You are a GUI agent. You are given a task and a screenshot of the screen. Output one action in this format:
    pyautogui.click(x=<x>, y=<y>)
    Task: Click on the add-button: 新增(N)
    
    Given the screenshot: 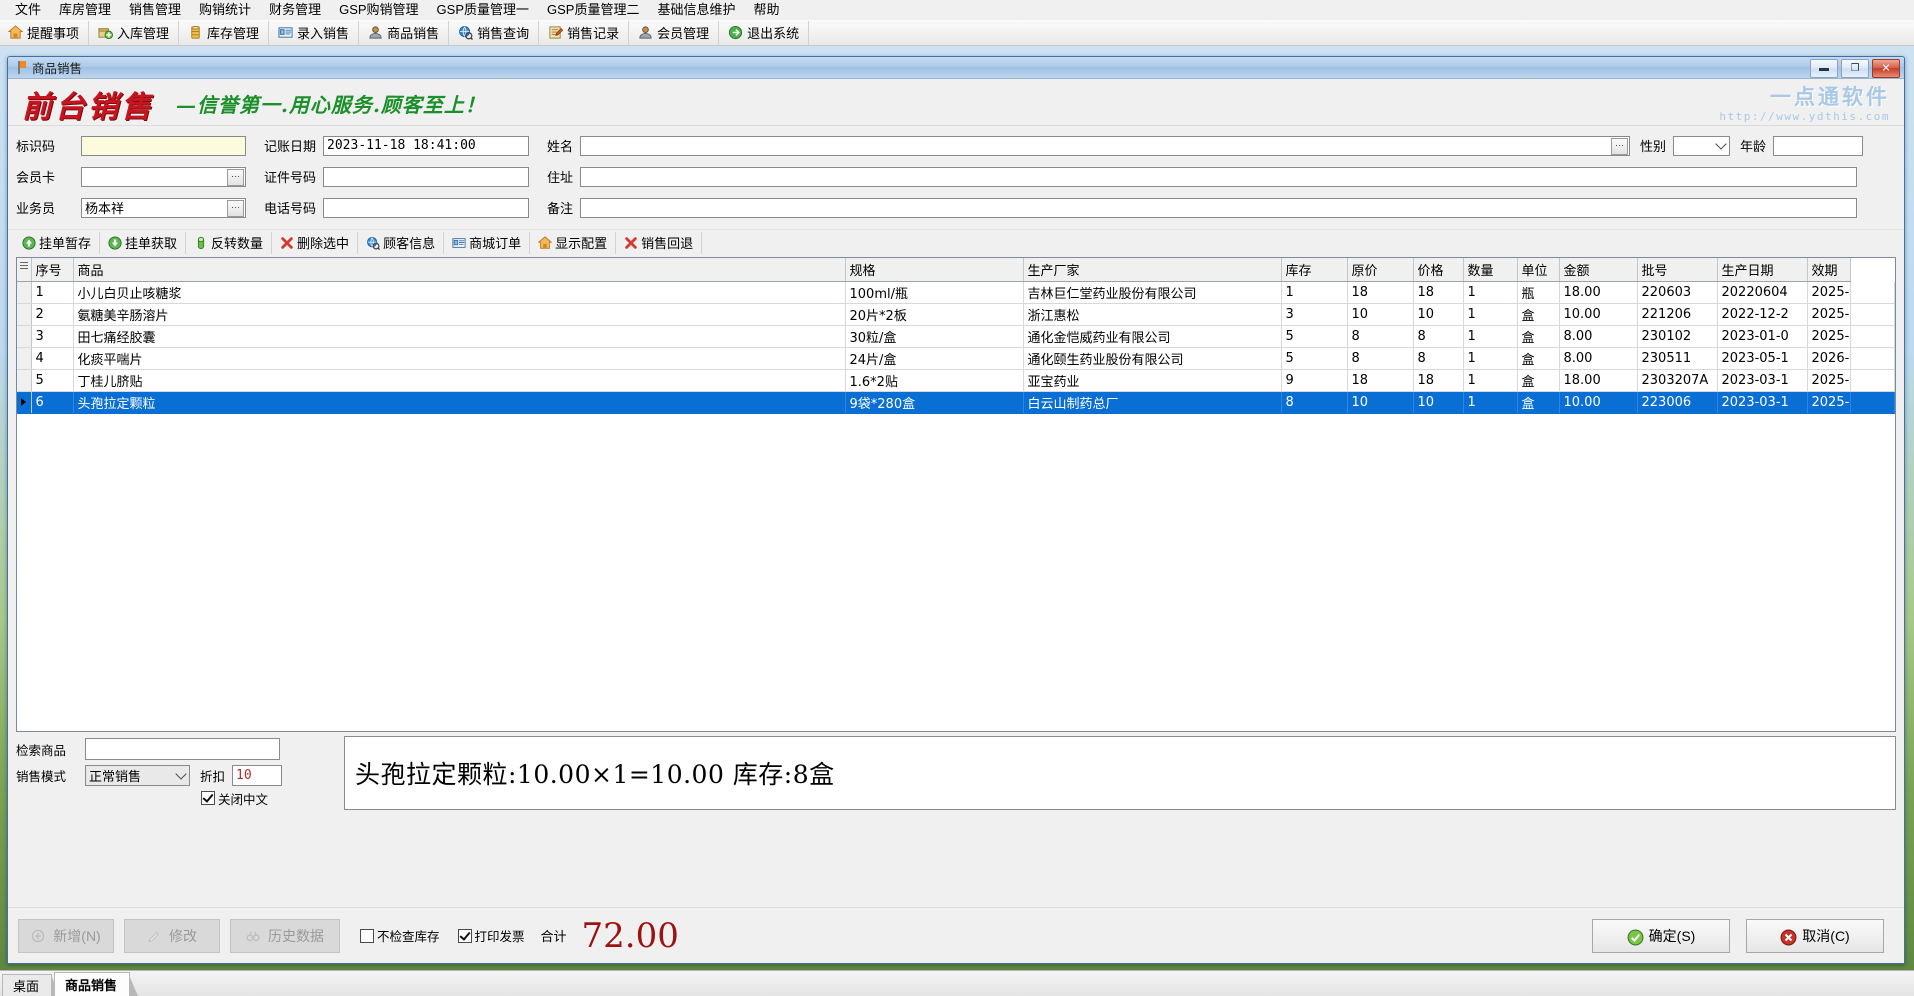 What is the action you would take?
    pyautogui.click(x=66, y=935)
    